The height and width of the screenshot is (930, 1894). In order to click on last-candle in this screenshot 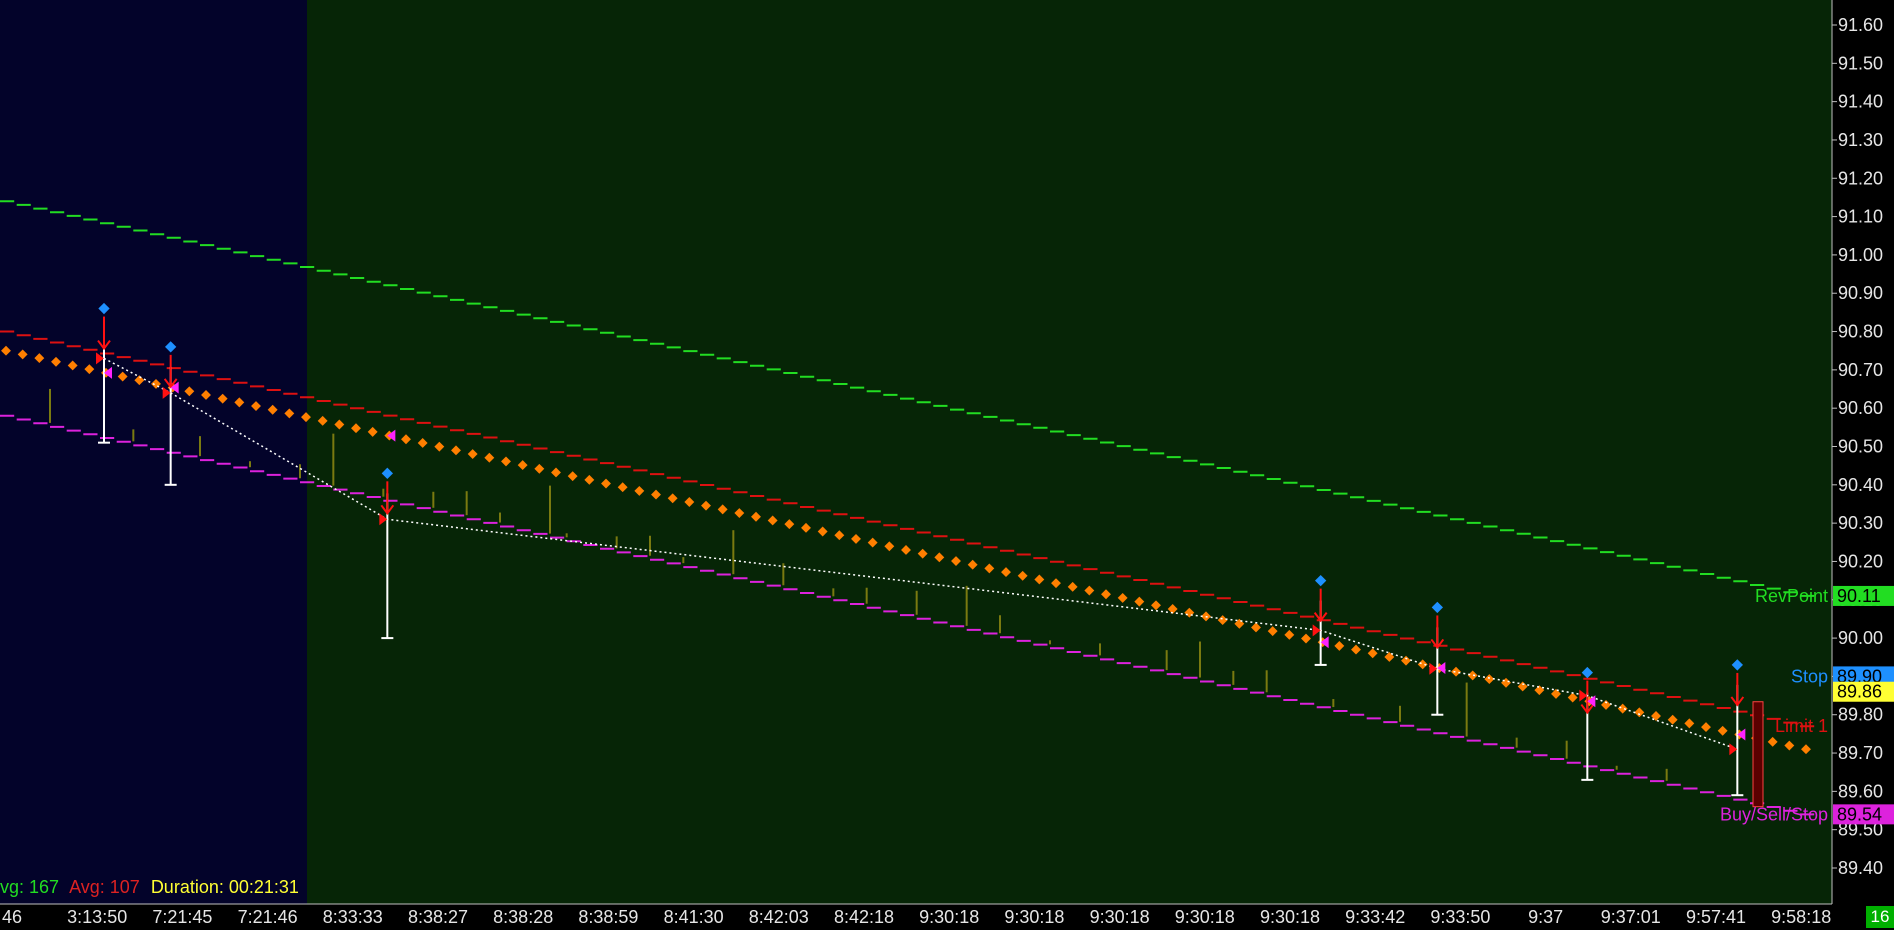, I will do `click(1758, 754)`.